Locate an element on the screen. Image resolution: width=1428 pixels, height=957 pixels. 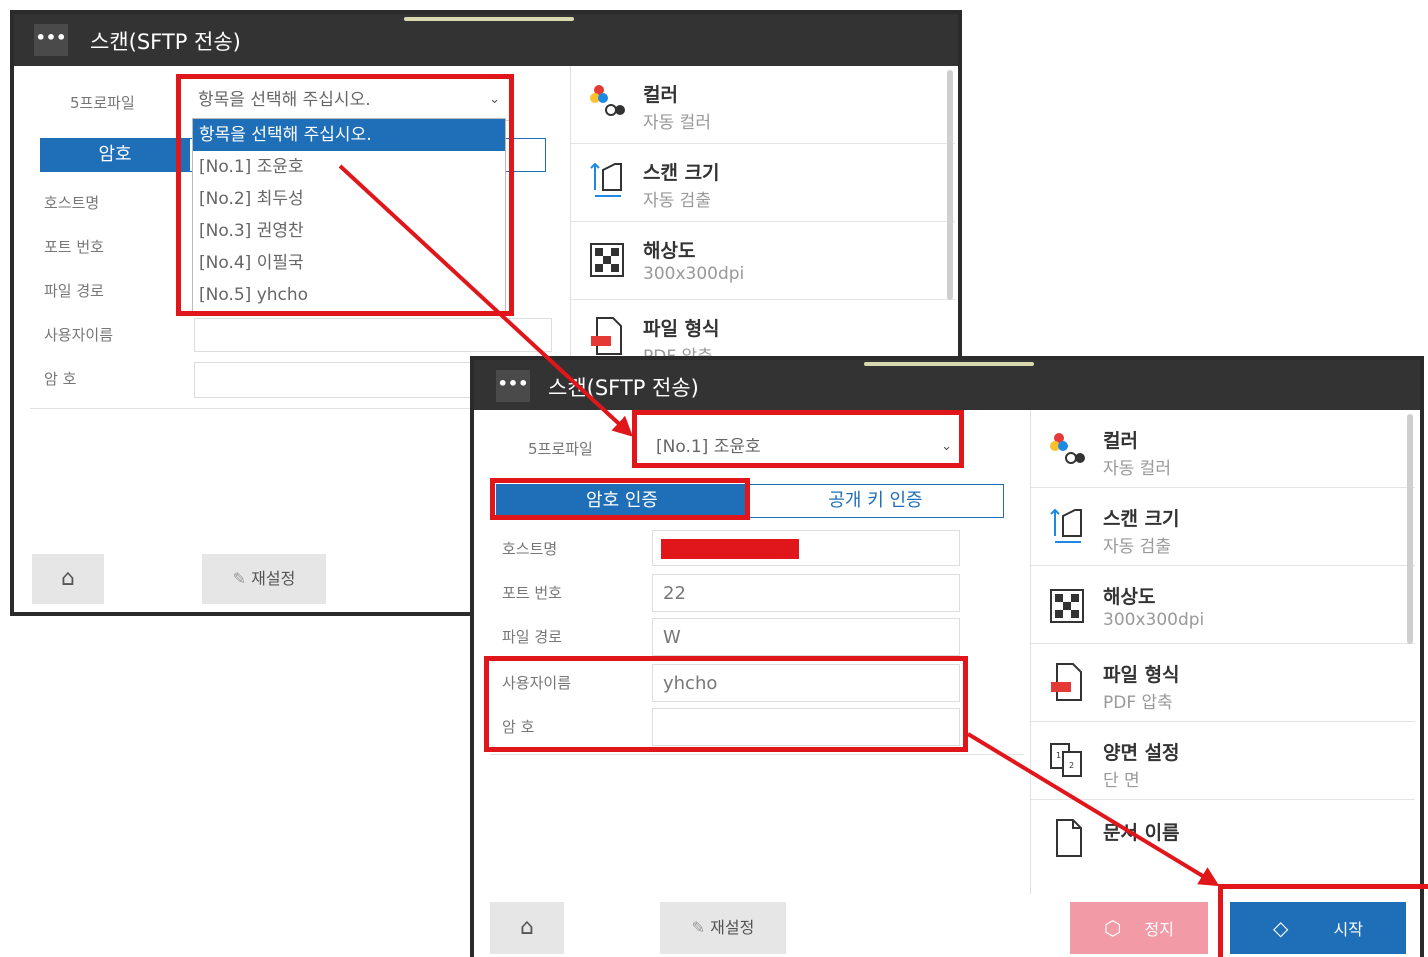
password-field is located at coordinates (806, 727).